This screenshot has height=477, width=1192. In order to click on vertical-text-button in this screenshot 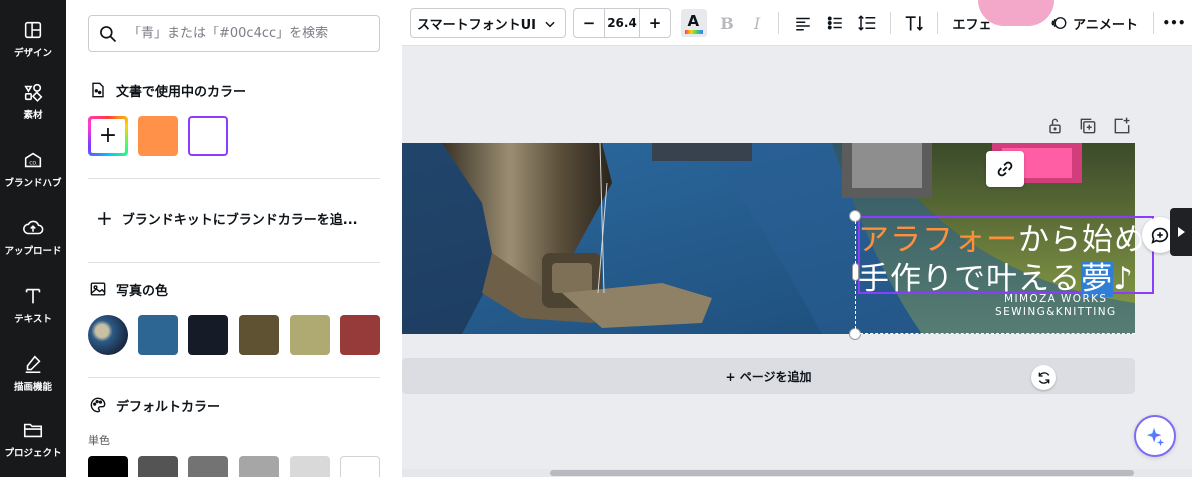, I will do `click(914, 23)`.